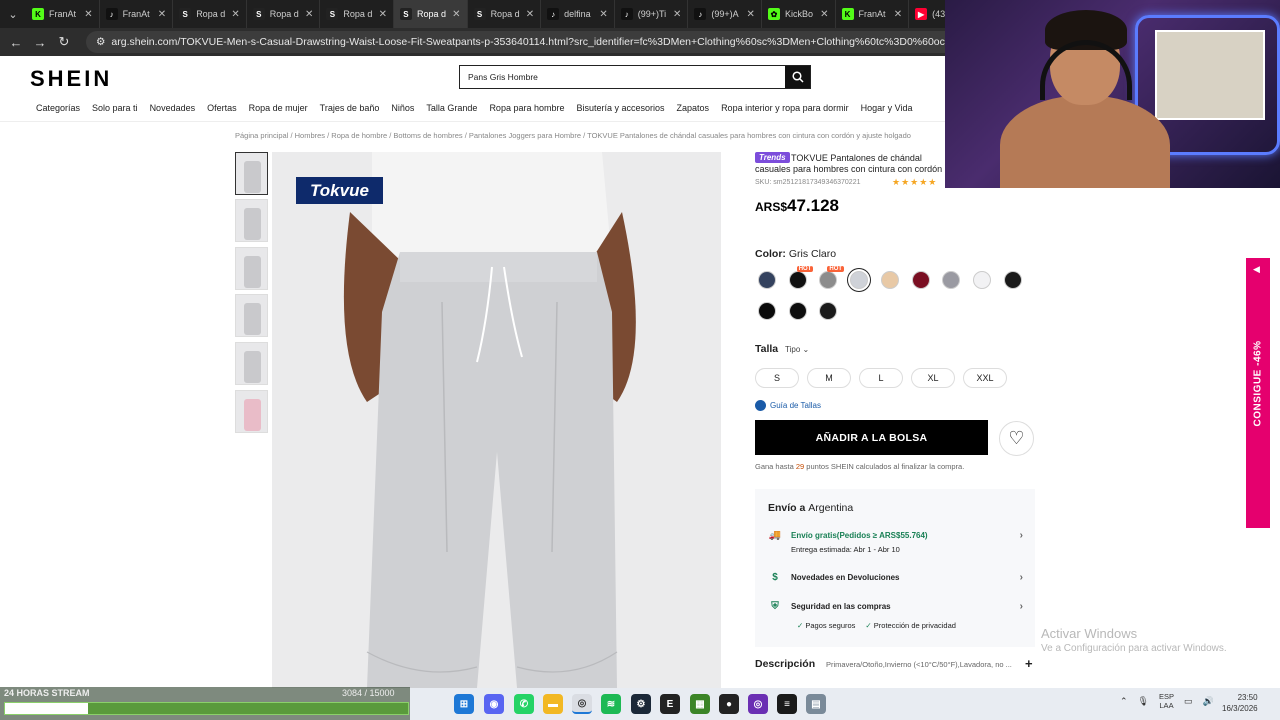 The width and height of the screenshot is (1280, 720). I want to click on nav-item: Ropa de mujer, so click(278, 108).